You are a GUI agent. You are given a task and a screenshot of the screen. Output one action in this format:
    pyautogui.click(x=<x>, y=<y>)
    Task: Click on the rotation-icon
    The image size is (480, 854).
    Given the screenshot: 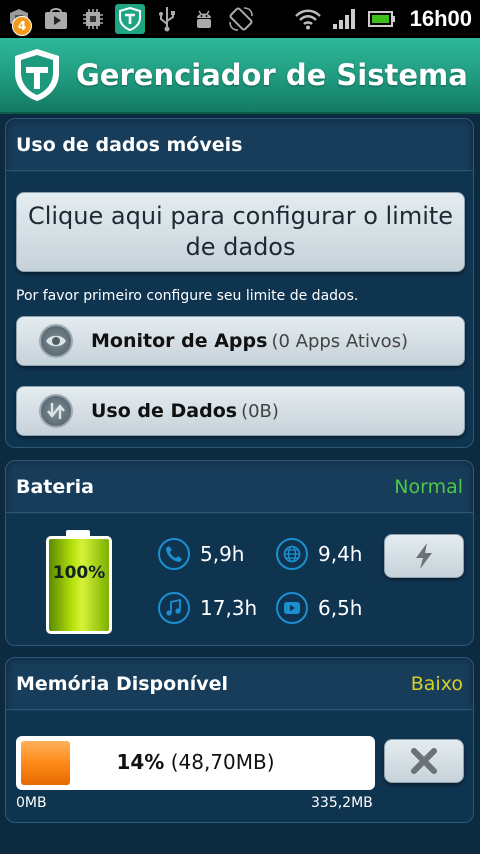 What is the action you would take?
    pyautogui.click(x=241, y=19)
    